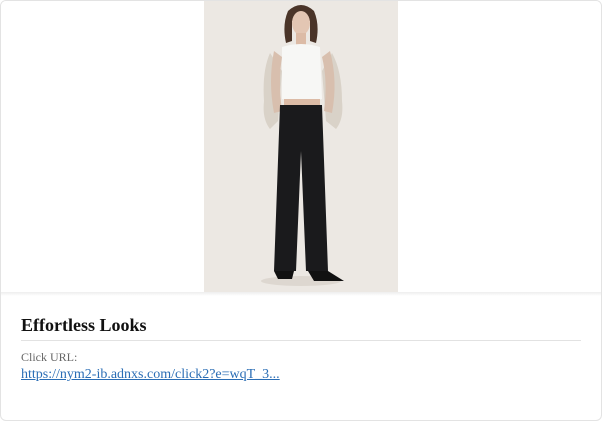  Describe the element at coordinates (84, 325) in the screenshot. I see `ad-title: Effortless Looks` at that location.